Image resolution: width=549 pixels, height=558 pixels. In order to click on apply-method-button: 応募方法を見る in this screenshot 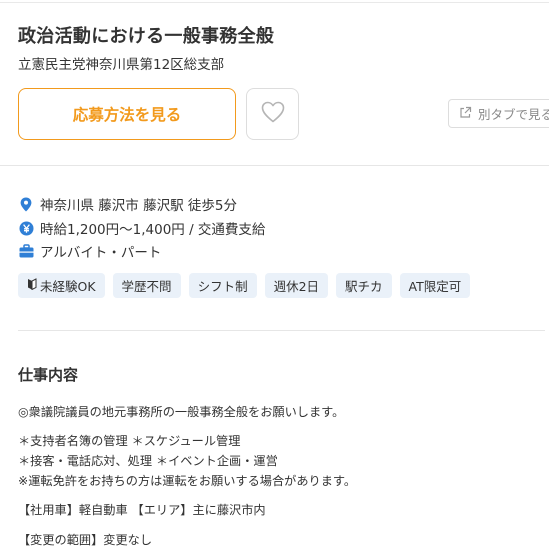, I will do `click(127, 114)`.